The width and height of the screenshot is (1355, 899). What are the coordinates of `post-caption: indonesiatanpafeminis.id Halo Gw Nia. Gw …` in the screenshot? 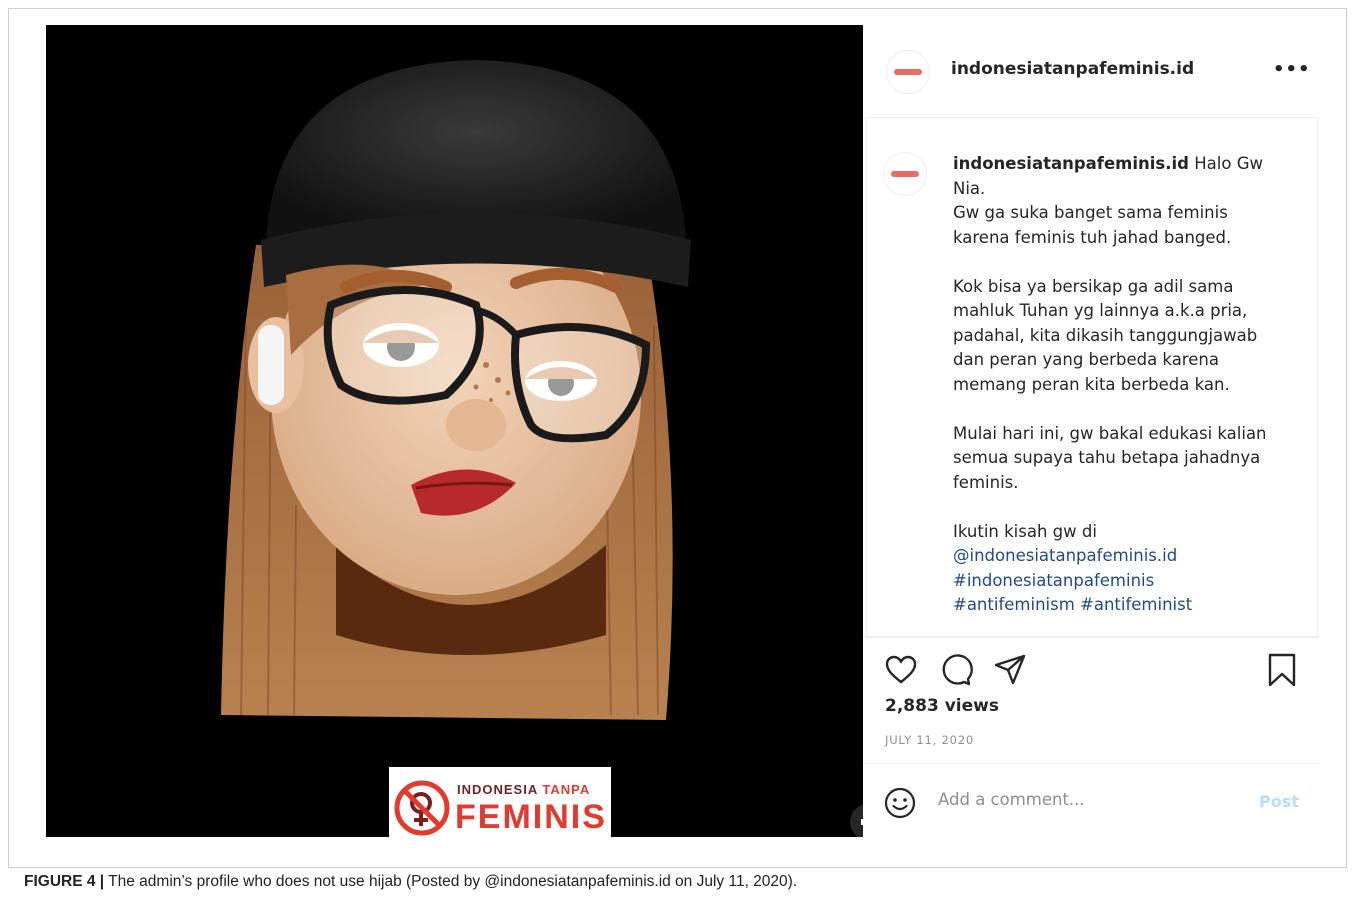 It's located at (1118, 385).